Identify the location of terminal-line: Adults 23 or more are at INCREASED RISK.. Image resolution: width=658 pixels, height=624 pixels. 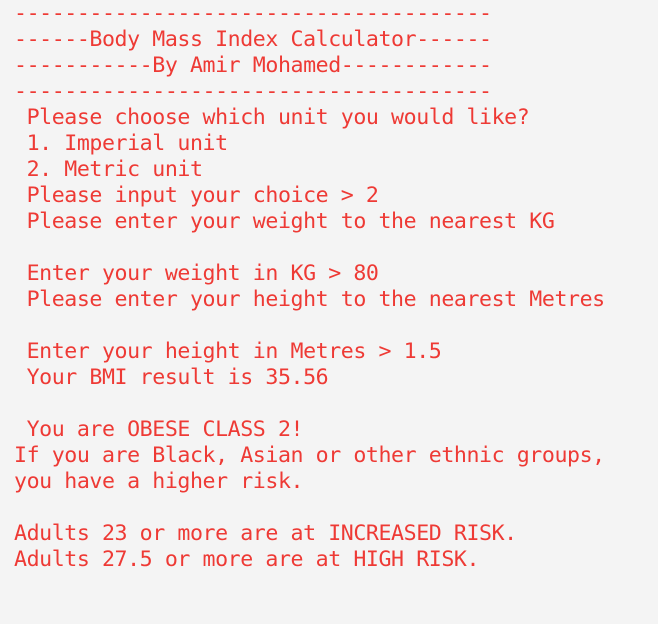
(265, 533).